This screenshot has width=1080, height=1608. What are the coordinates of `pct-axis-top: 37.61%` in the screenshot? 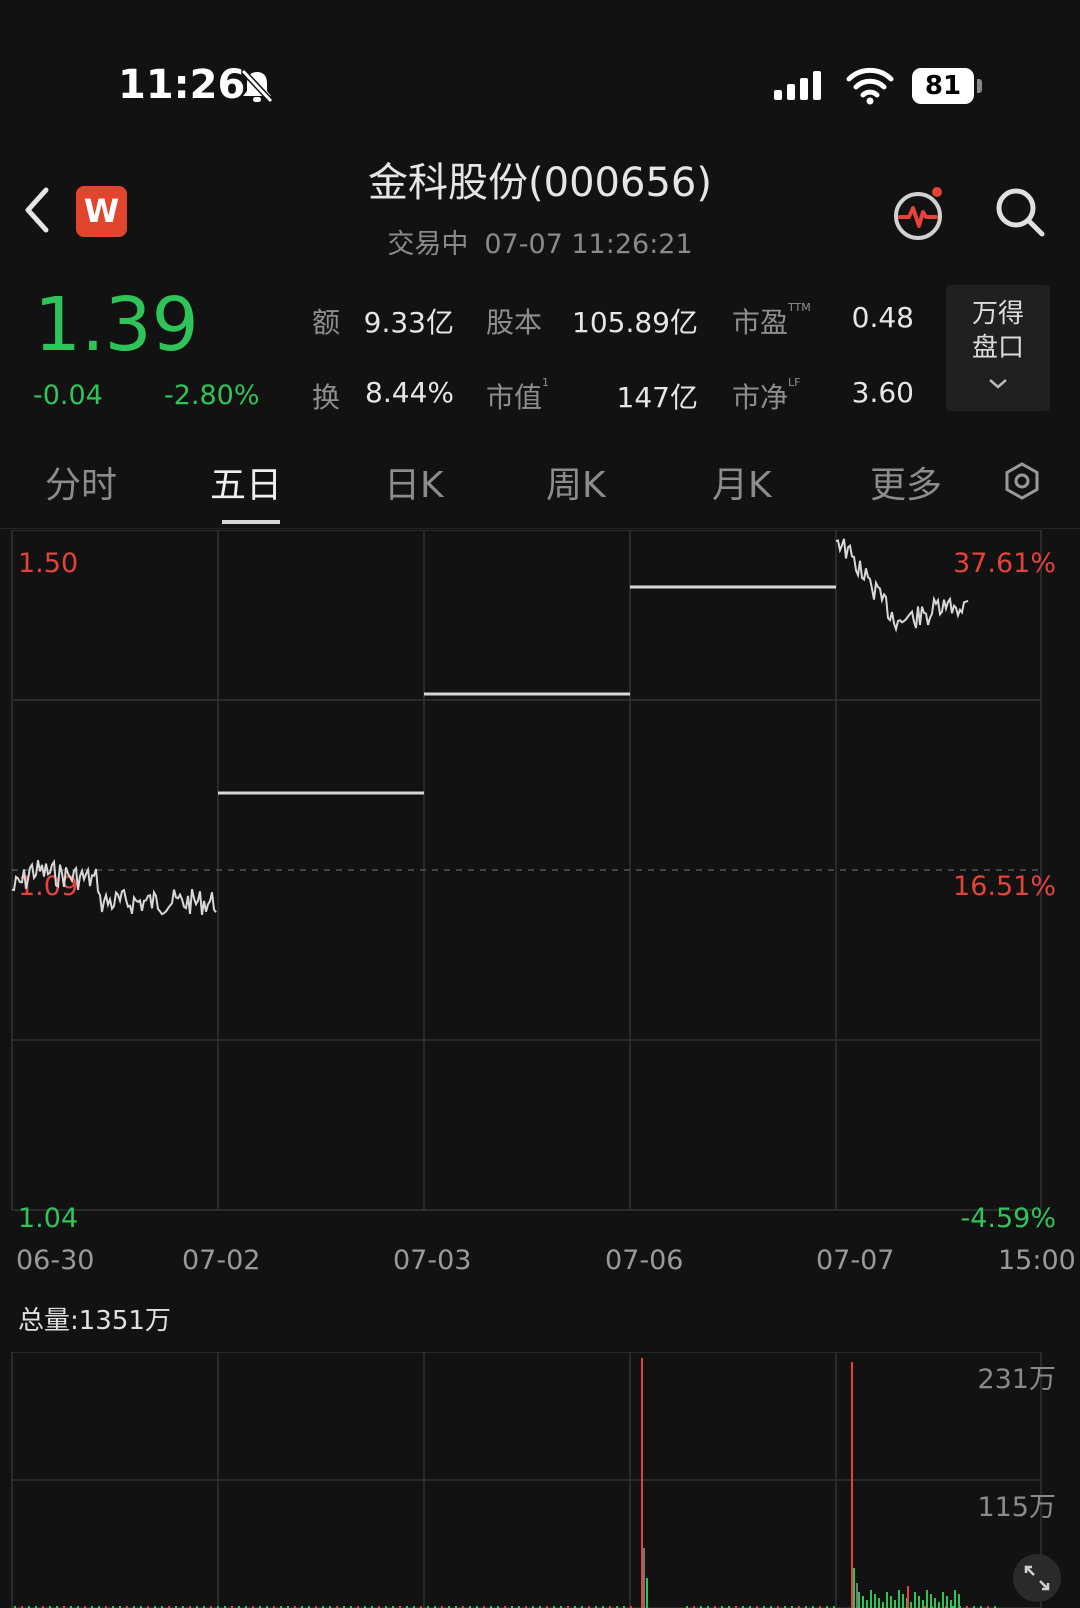 It's located at (1004, 563).